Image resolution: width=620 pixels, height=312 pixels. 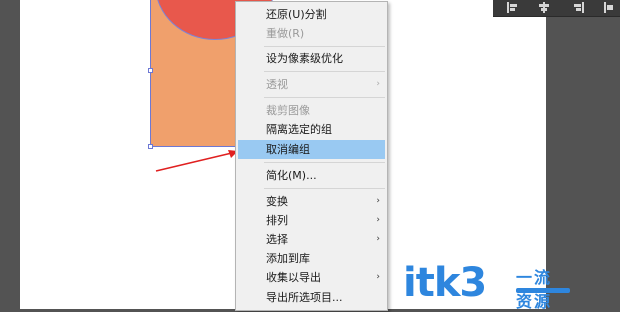 I want to click on menu-item-perspective: 透视 ›, so click(x=311, y=84).